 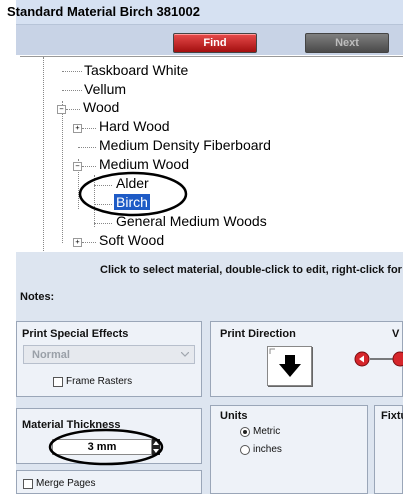 What do you see at coordinates (245, 450) in the screenshot?
I see `inches-radio` at bounding box center [245, 450].